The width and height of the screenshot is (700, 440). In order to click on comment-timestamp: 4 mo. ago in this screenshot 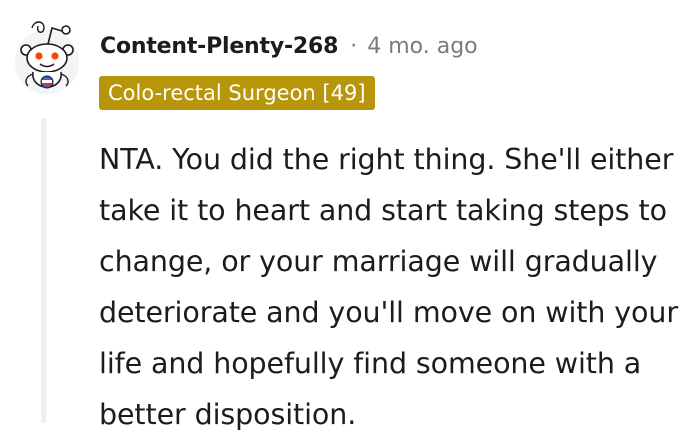, I will do `click(422, 46)`.